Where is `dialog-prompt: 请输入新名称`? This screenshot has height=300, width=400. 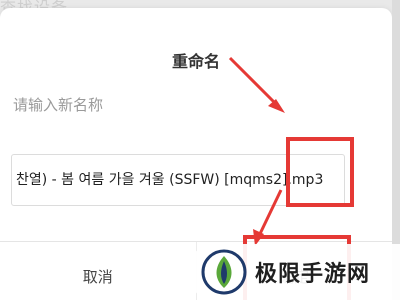
dialog-prompt: 请输入新名称 is located at coordinates (58, 105).